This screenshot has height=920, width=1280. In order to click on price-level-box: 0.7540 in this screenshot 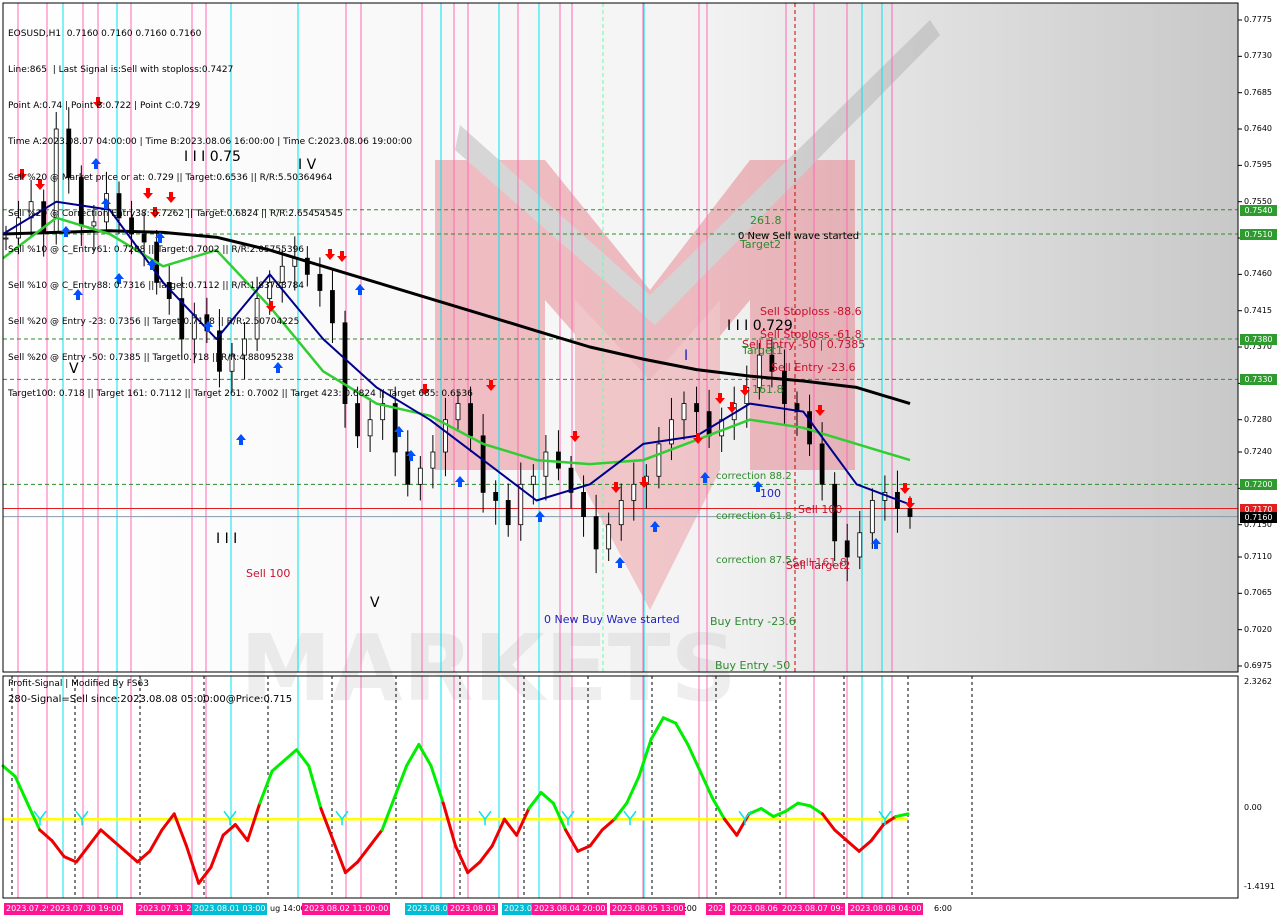, I will do `click(1258, 210)`.